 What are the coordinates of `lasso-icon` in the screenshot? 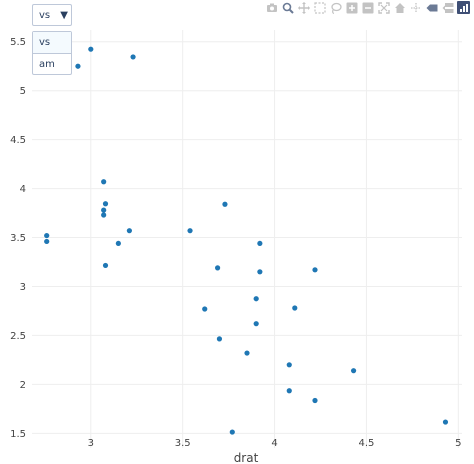 It's located at (335, 7).